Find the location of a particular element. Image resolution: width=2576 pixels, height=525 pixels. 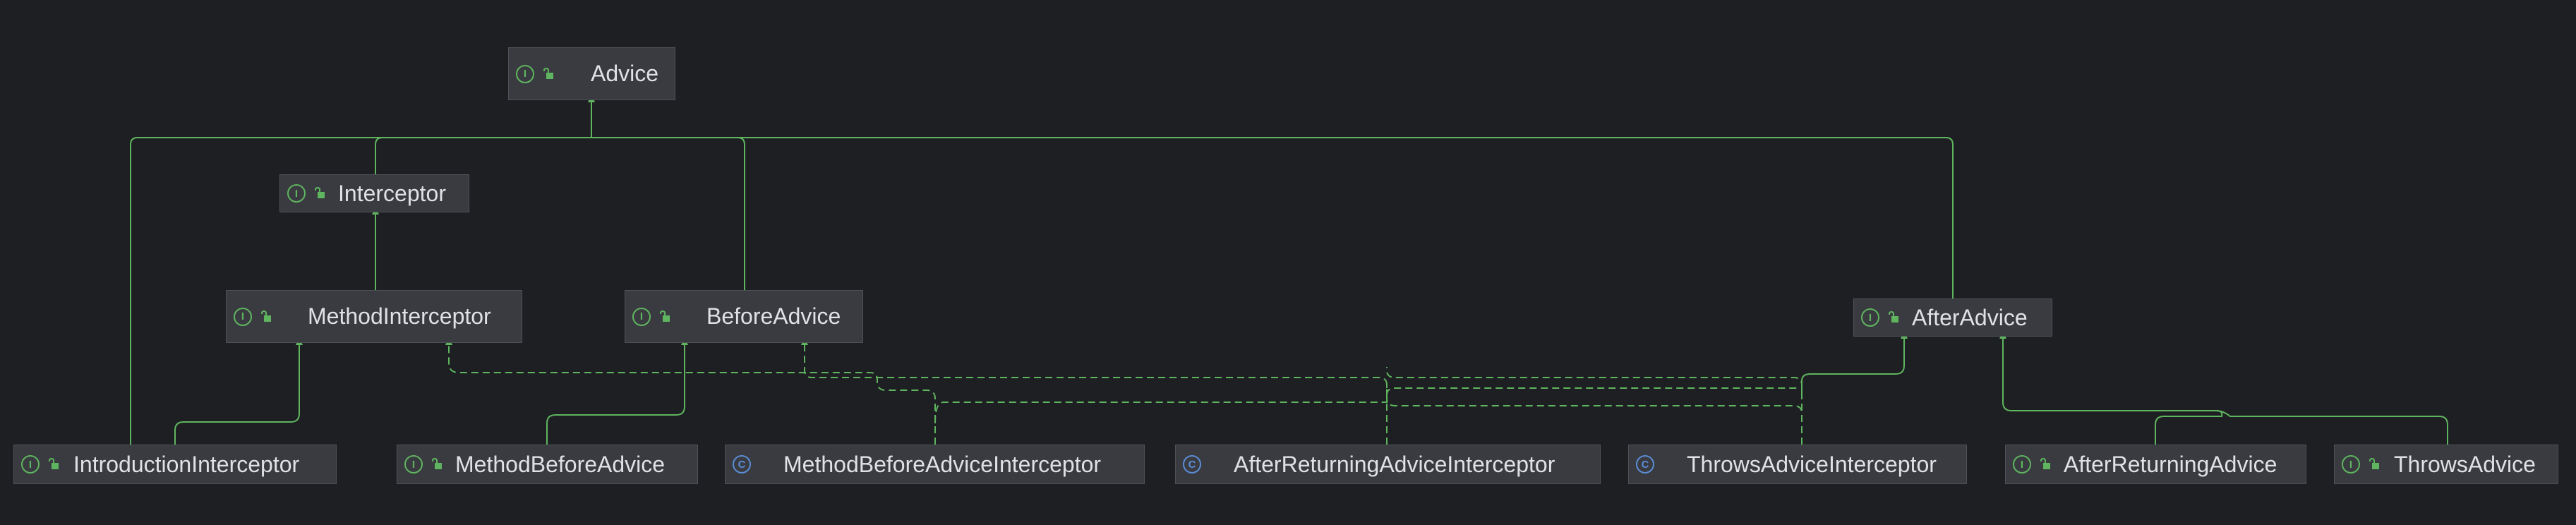

edge-throws-advice-interceptor-to-method-interceptor-implements is located at coordinates (1594, 422).